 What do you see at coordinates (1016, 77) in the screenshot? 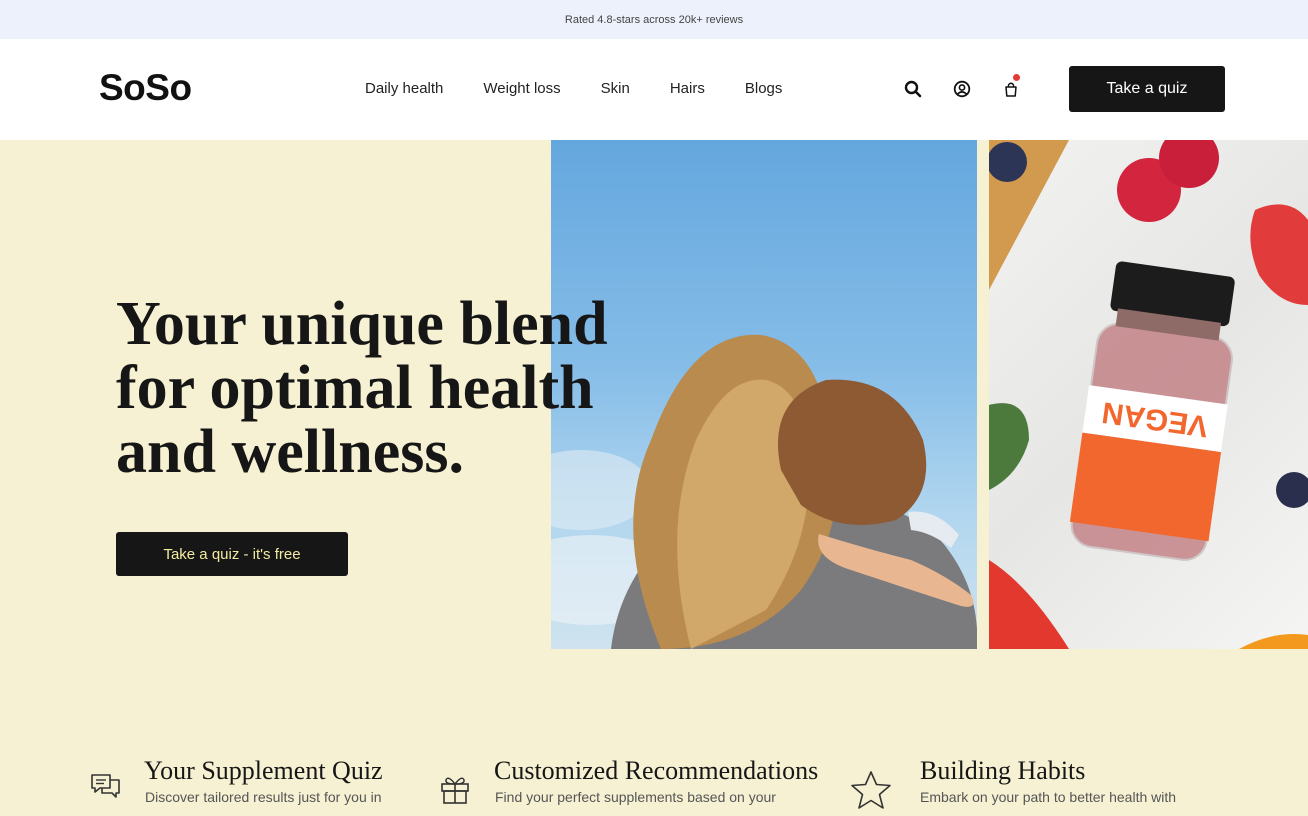
I see `cart-badge` at bounding box center [1016, 77].